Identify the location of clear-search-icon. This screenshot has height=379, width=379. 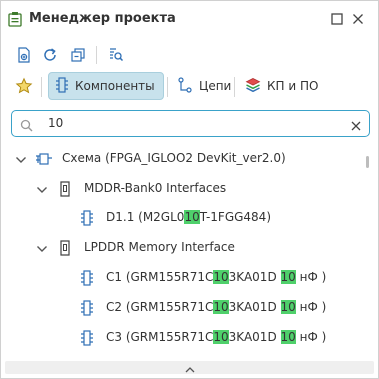
(356, 126).